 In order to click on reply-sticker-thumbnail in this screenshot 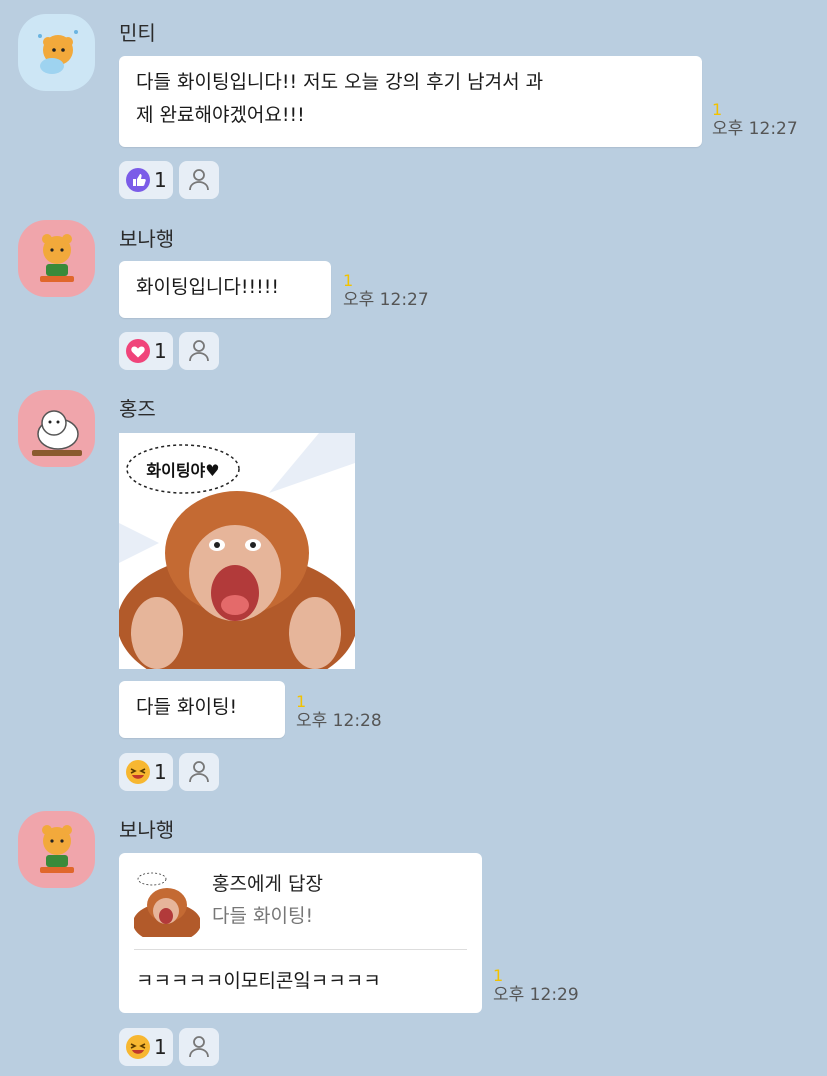, I will do `click(167, 907)`.